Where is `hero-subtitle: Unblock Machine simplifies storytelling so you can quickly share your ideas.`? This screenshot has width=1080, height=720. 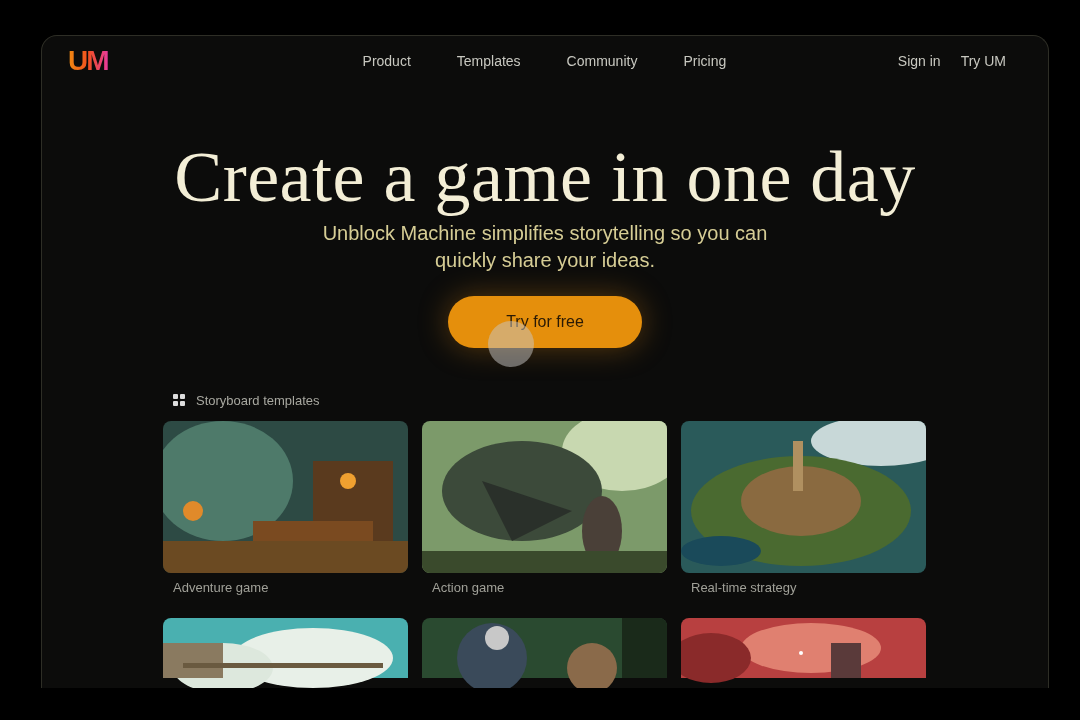
hero-subtitle: Unblock Machine simplifies storytelling so you can quickly share your ideas. is located at coordinates (545, 247).